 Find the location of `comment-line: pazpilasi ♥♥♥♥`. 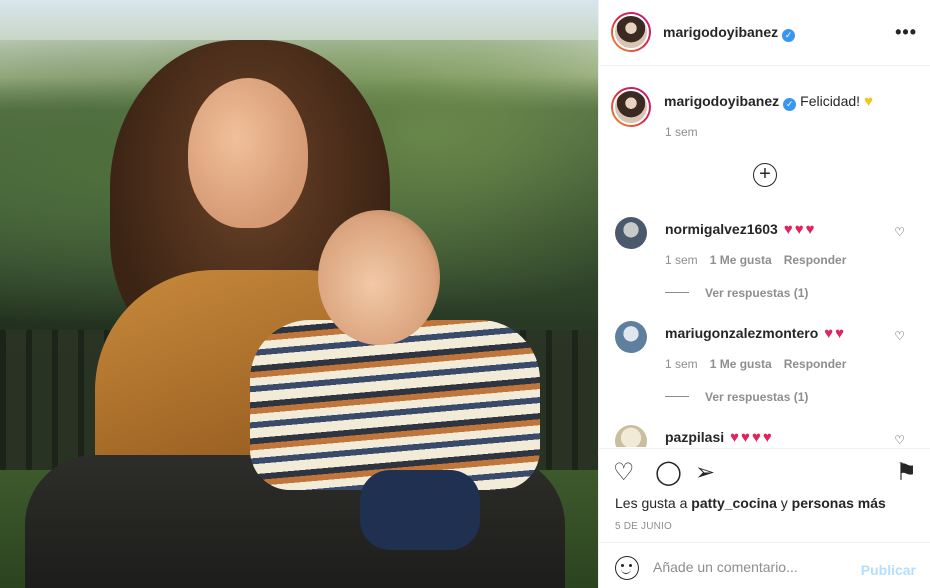

comment-line: pazpilasi ♥♥♥♥ is located at coordinates (719, 437).